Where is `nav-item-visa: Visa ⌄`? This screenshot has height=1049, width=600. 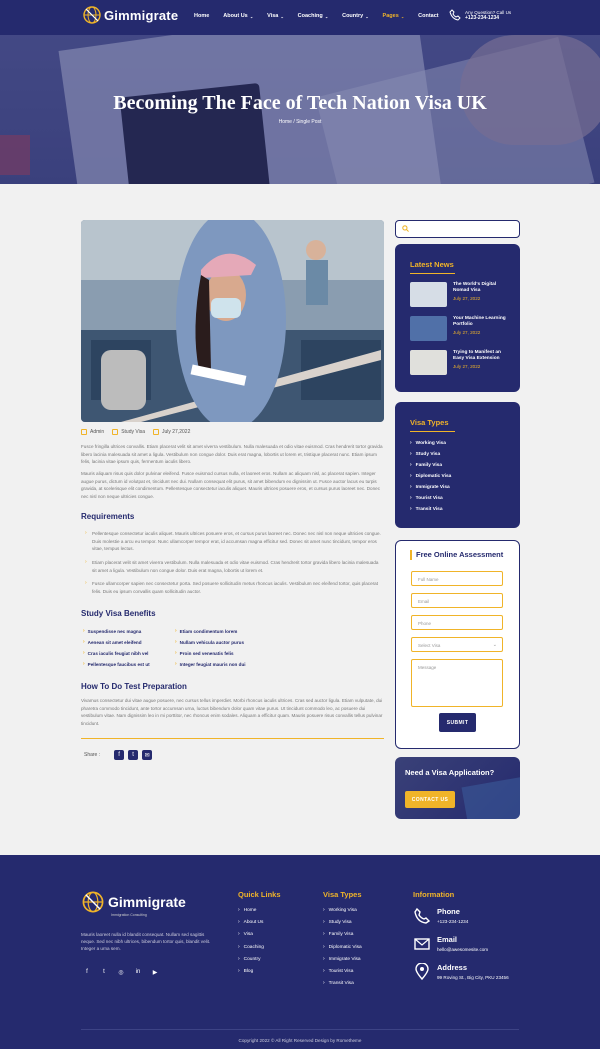
nav-item-visa: Visa ⌄ is located at coordinates (275, 16).